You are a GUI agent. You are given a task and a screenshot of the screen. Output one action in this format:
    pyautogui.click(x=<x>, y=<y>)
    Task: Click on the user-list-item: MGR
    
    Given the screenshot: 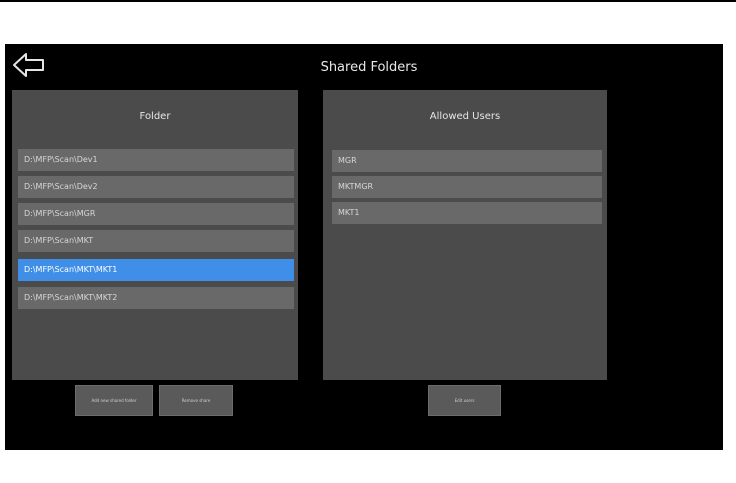 What is the action you would take?
    pyautogui.click(x=467, y=161)
    